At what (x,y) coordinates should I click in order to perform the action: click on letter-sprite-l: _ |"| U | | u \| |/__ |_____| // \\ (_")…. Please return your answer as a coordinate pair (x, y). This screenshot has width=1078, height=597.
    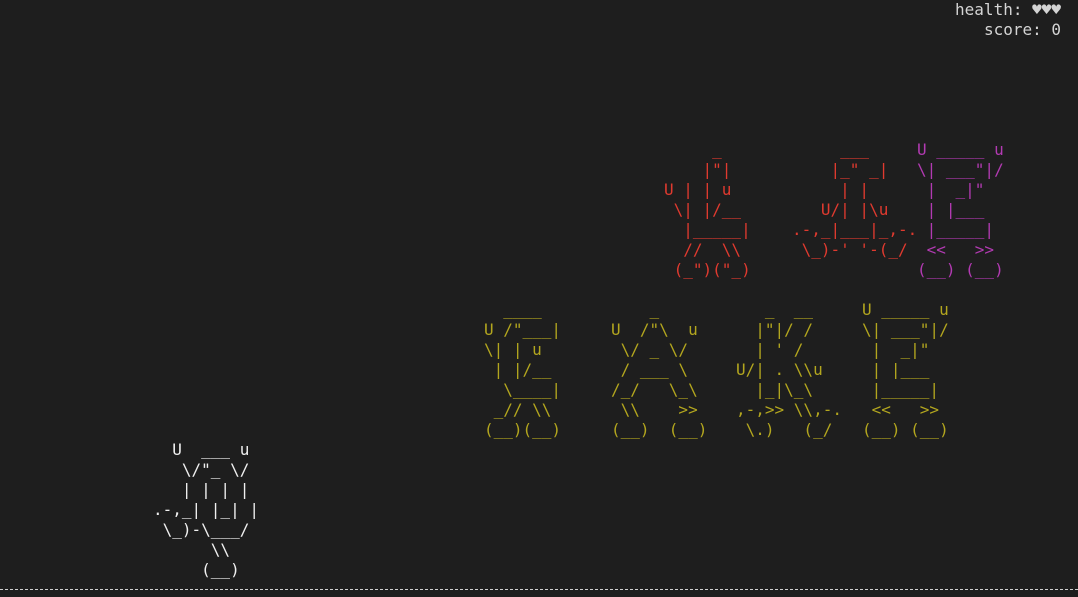
    Looking at the image, I should click on (707, 209).